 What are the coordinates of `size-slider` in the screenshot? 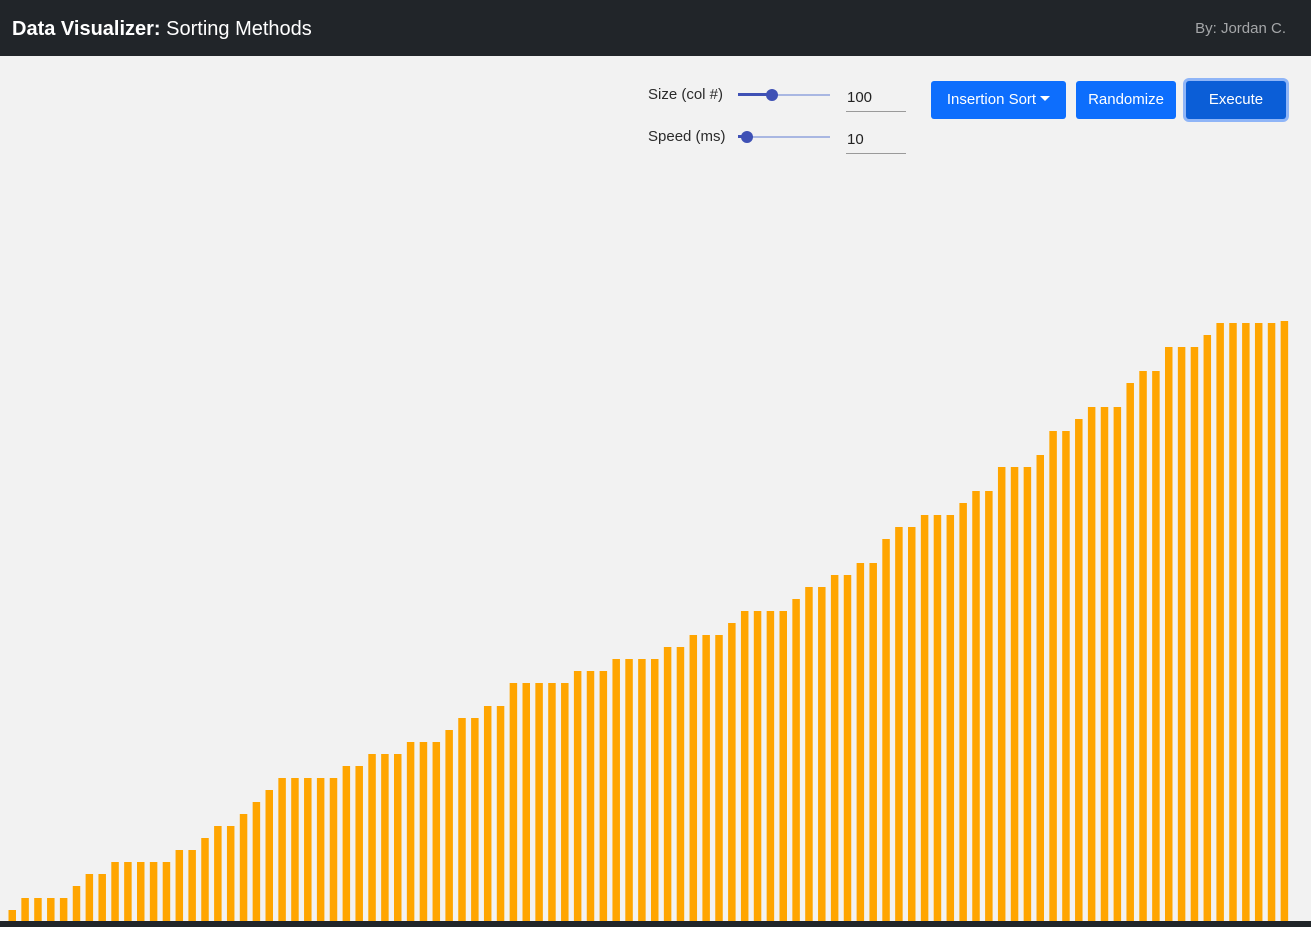 It's located at (784, 95).